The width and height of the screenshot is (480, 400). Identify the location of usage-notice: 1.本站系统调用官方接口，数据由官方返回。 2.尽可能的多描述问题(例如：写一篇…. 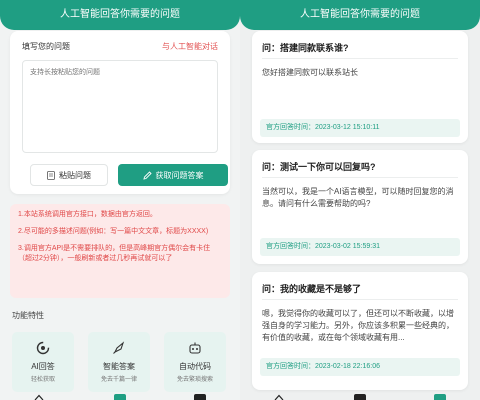
(120, 251).